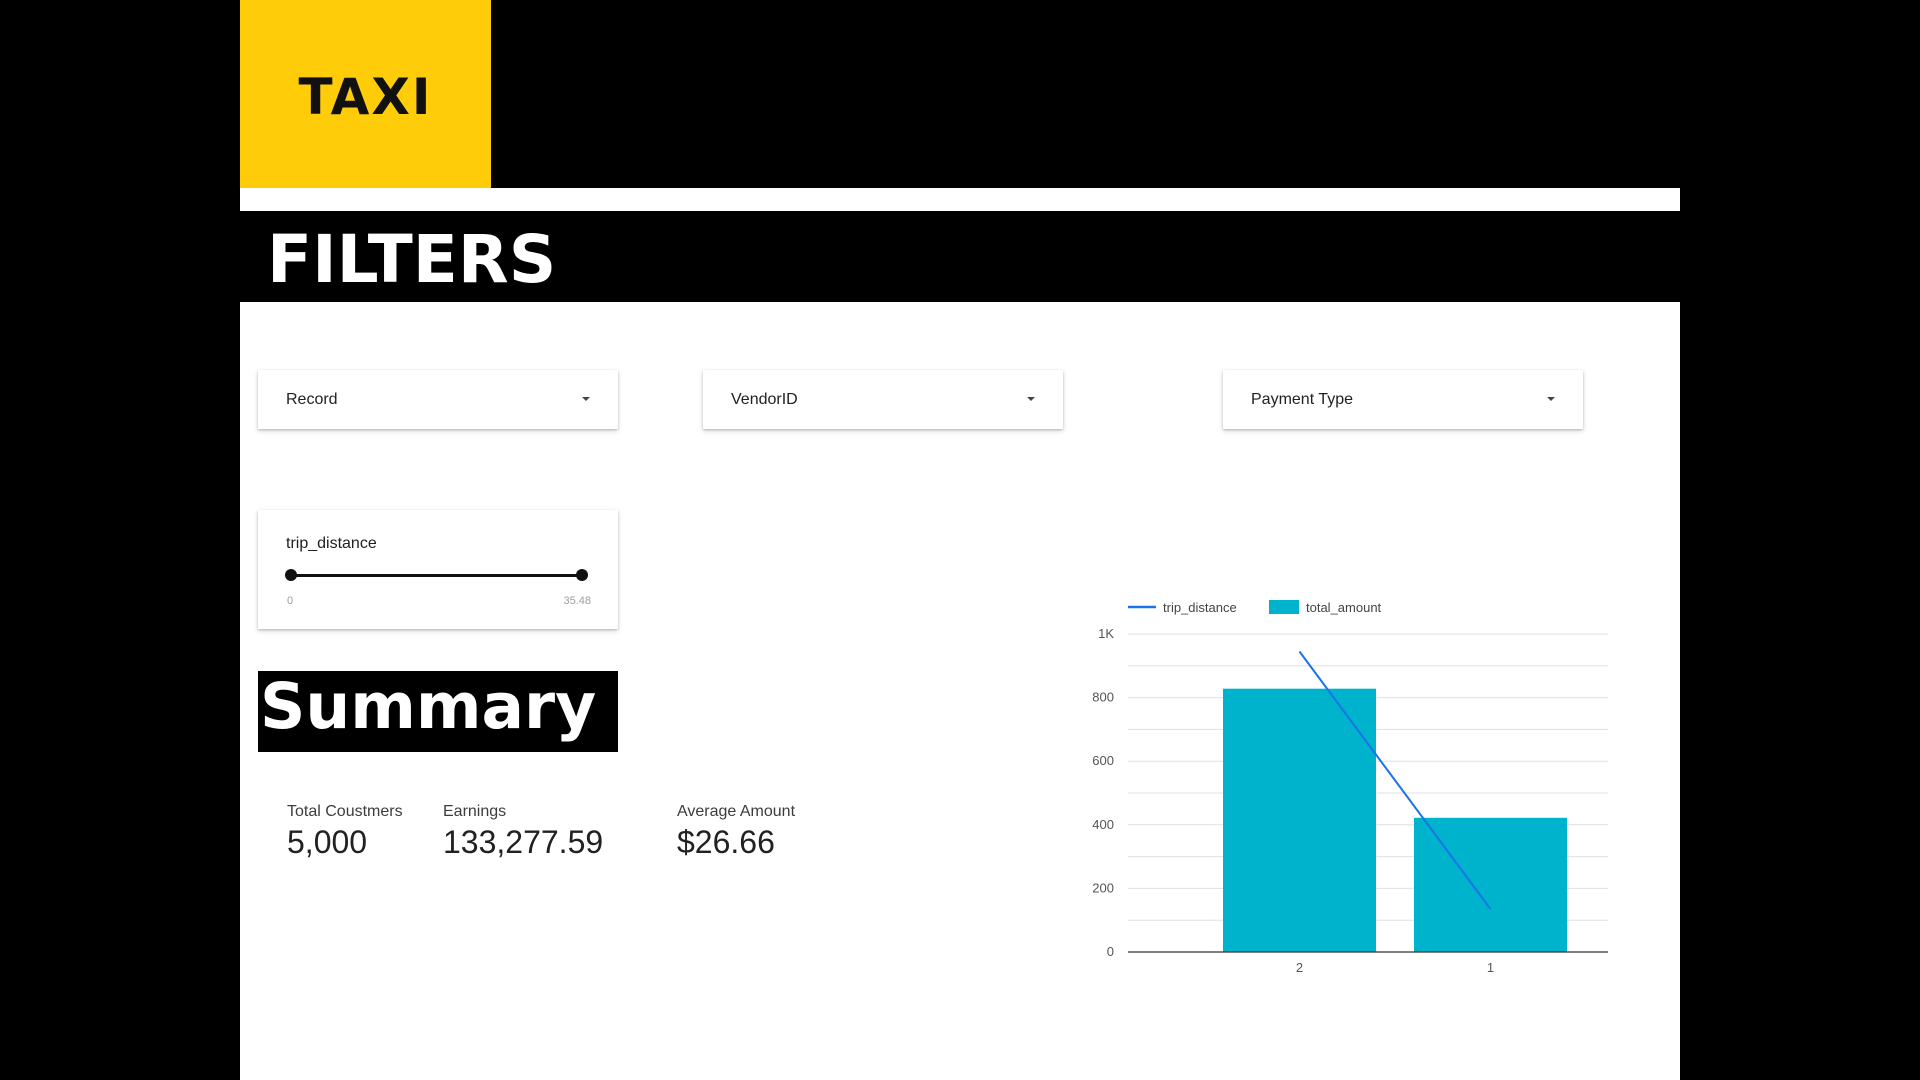 The width and height of the screenshot is (1920, 1080). I want to click on legend-label: total_amount, so click(1344, 607).